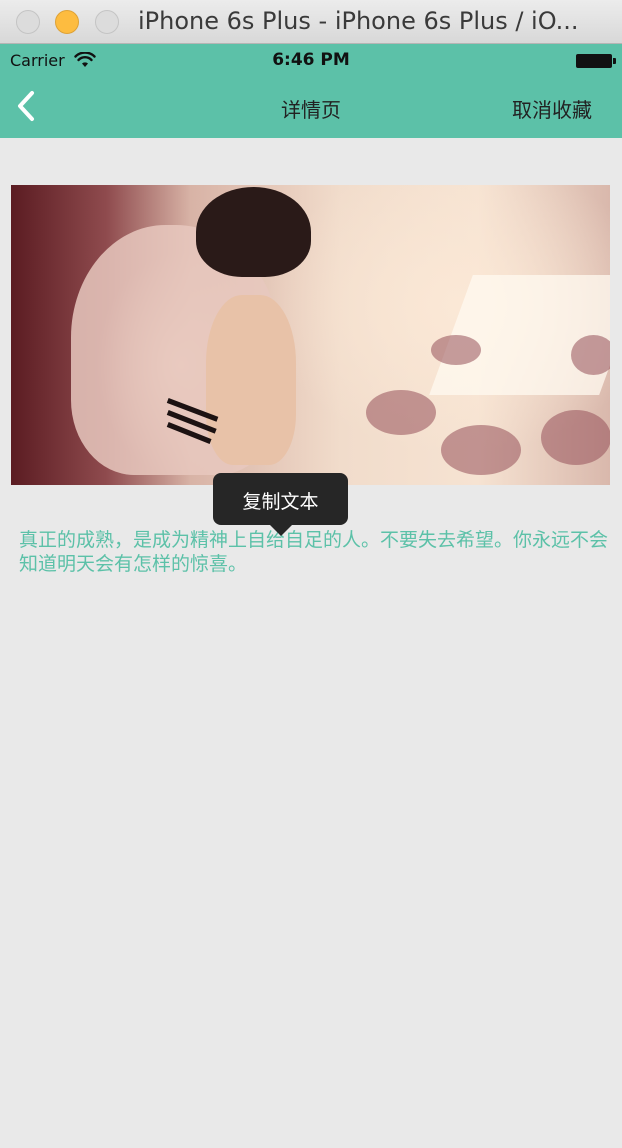  Describe the element at coordinates (311, 107) in the screenshot. I see `navigation-bar: 详情页 取消收藏` at that location.